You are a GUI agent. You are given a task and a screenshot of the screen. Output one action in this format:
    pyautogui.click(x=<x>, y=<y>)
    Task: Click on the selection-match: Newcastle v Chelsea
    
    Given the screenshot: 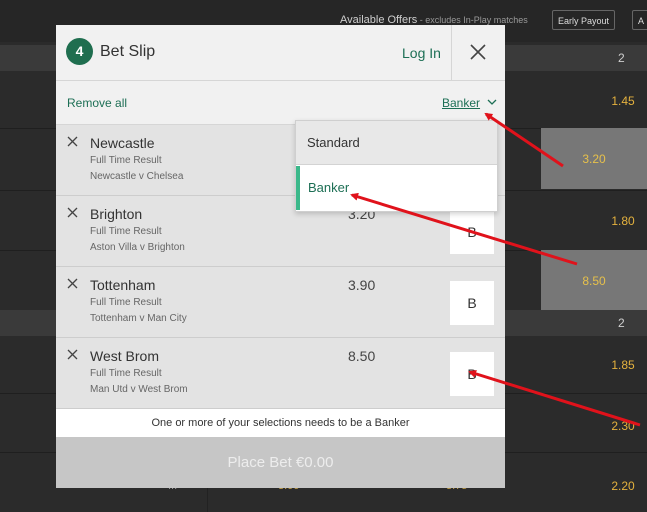 What is the action you would take?
    pyautogui.click(x=137, y=176)
    